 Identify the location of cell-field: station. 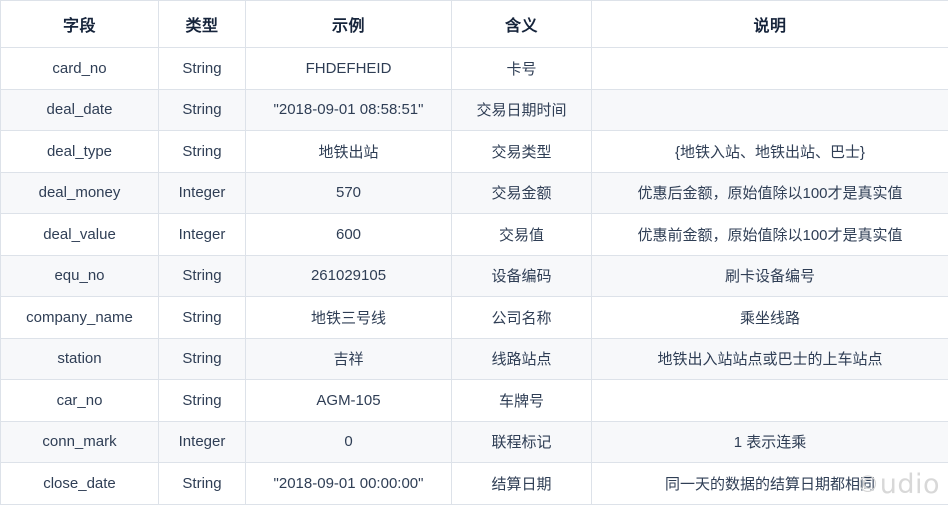
(79, 358).